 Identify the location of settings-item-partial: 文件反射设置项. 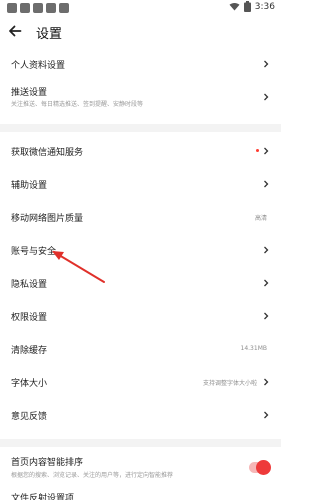
(140, 495).